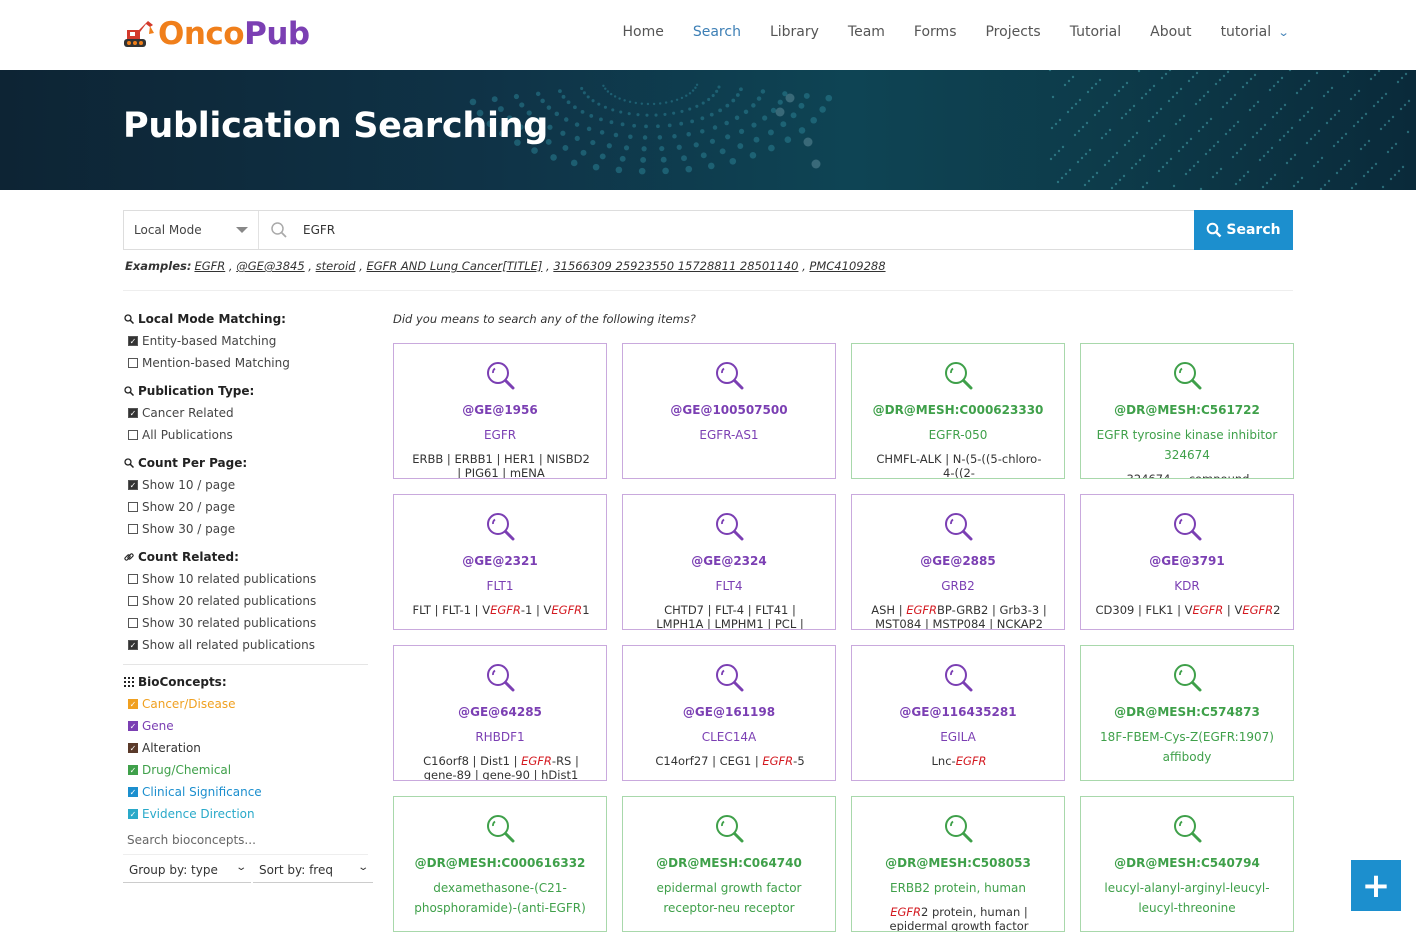  What do you see at coordinates (501, 610) in the screenshot?
I see `synonym-line: FLT | FLT-1 | VEGFR-1 | VEGFR1` at bounding box center [501, 610].